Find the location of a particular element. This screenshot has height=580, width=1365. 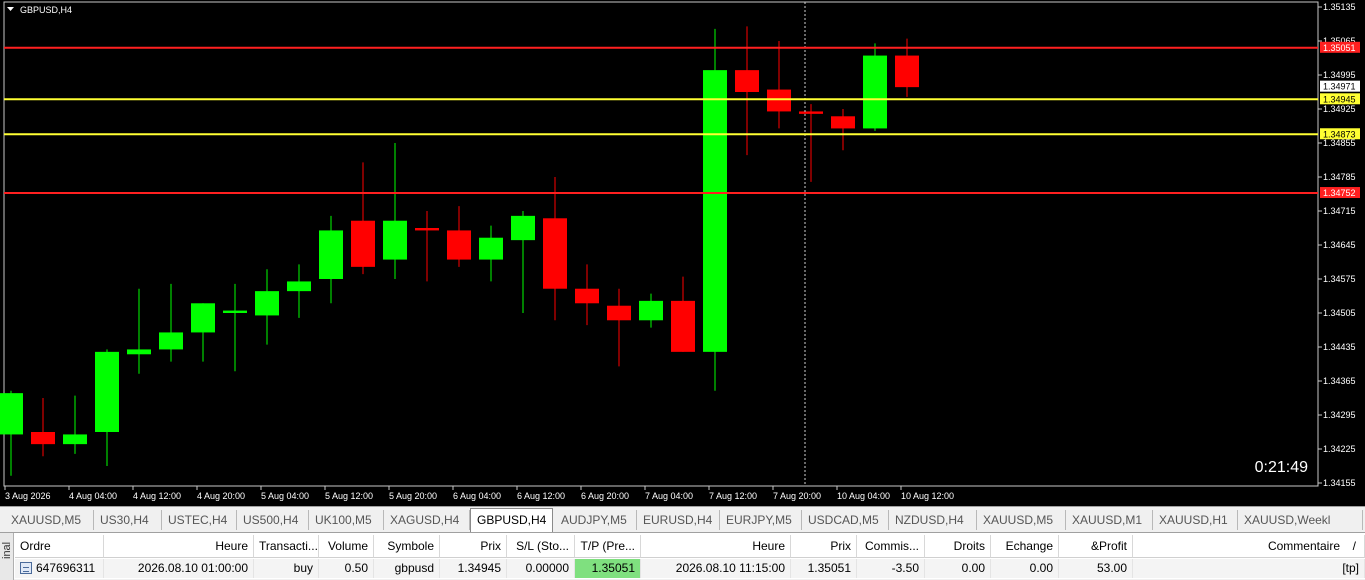

chart-tab: XAGUSD,H4 is located at coordinates (427, 520).